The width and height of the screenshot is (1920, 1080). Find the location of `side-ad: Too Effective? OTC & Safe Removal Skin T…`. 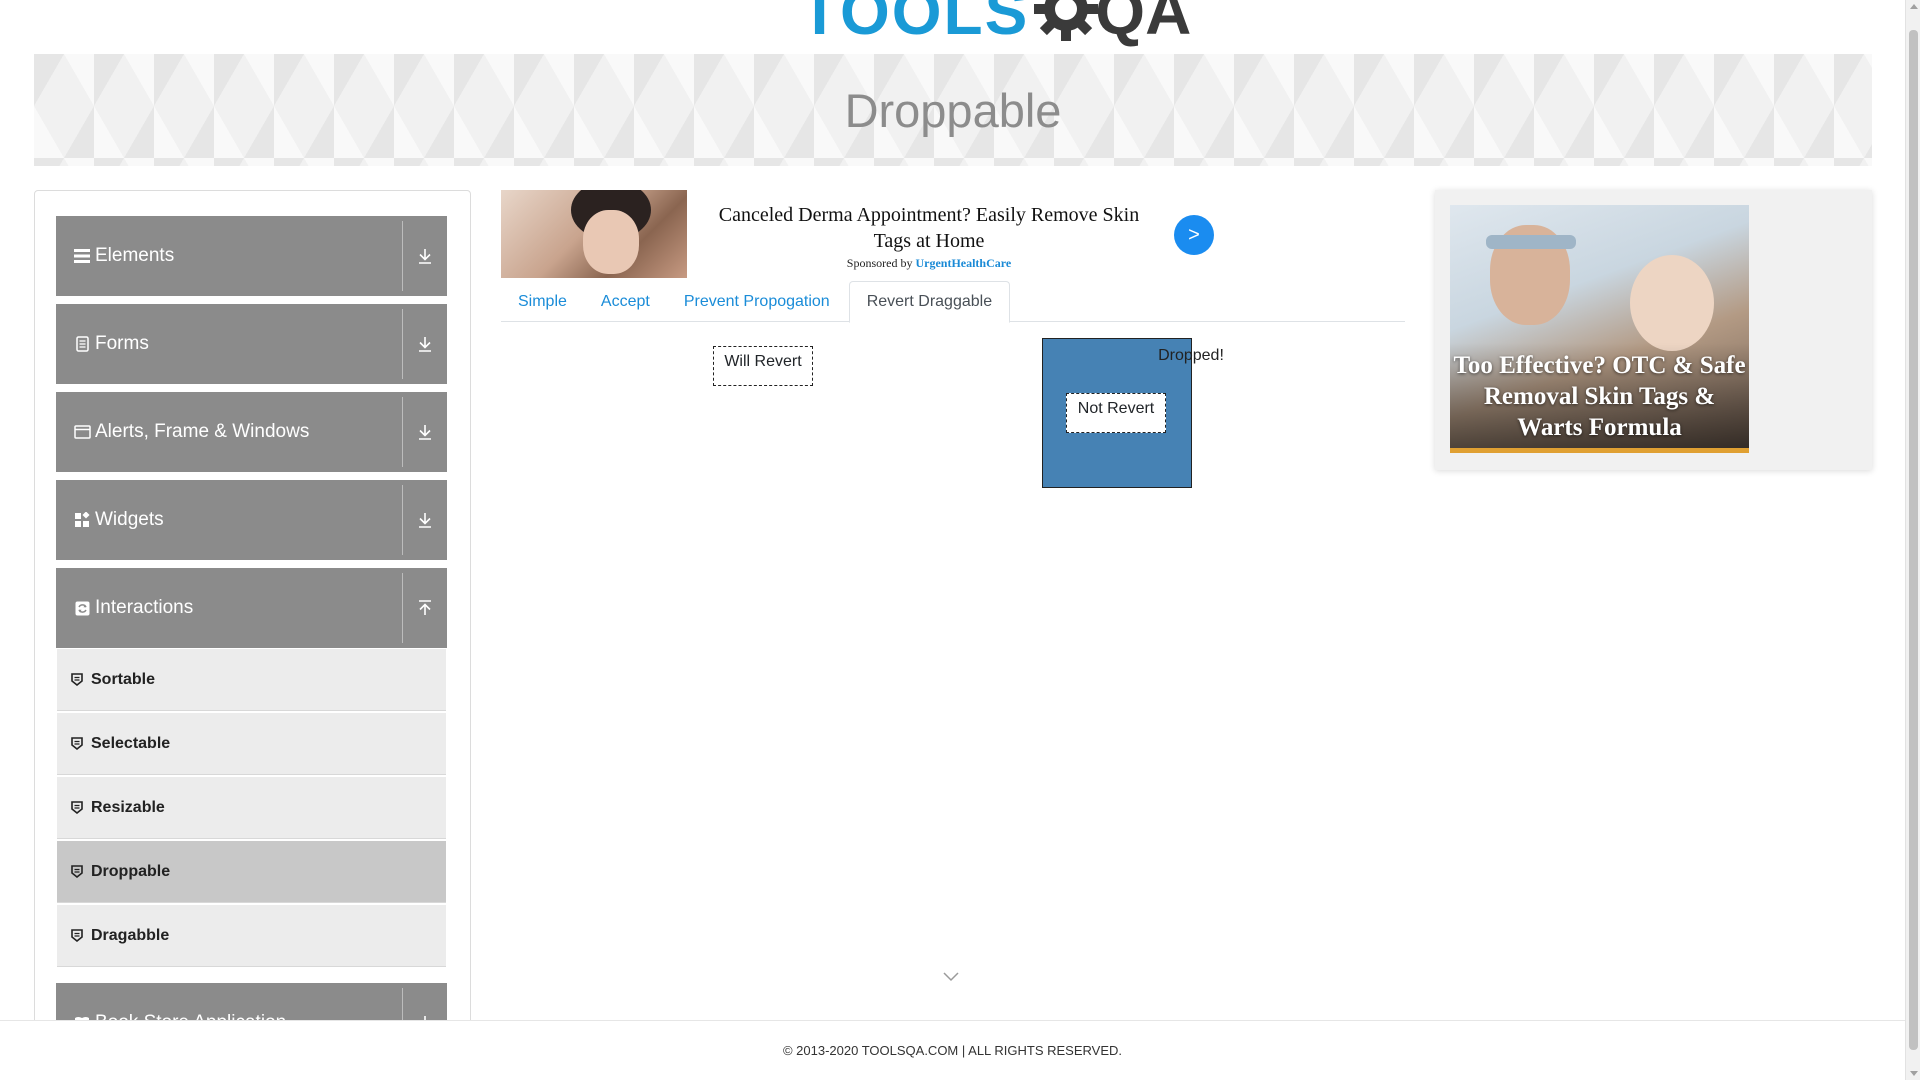

side-ad: Too Effective? OTC & Safe Removal Skin T… is located at coordinates (1653, 330).